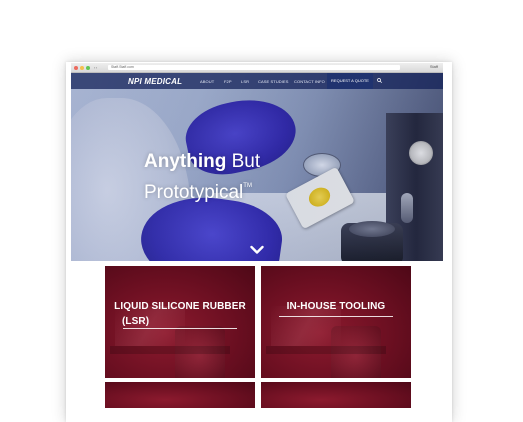  What do you see at coordinates (76, 68) in the screenshot?
I see `close-window-button` at bounding box center [76, 68].